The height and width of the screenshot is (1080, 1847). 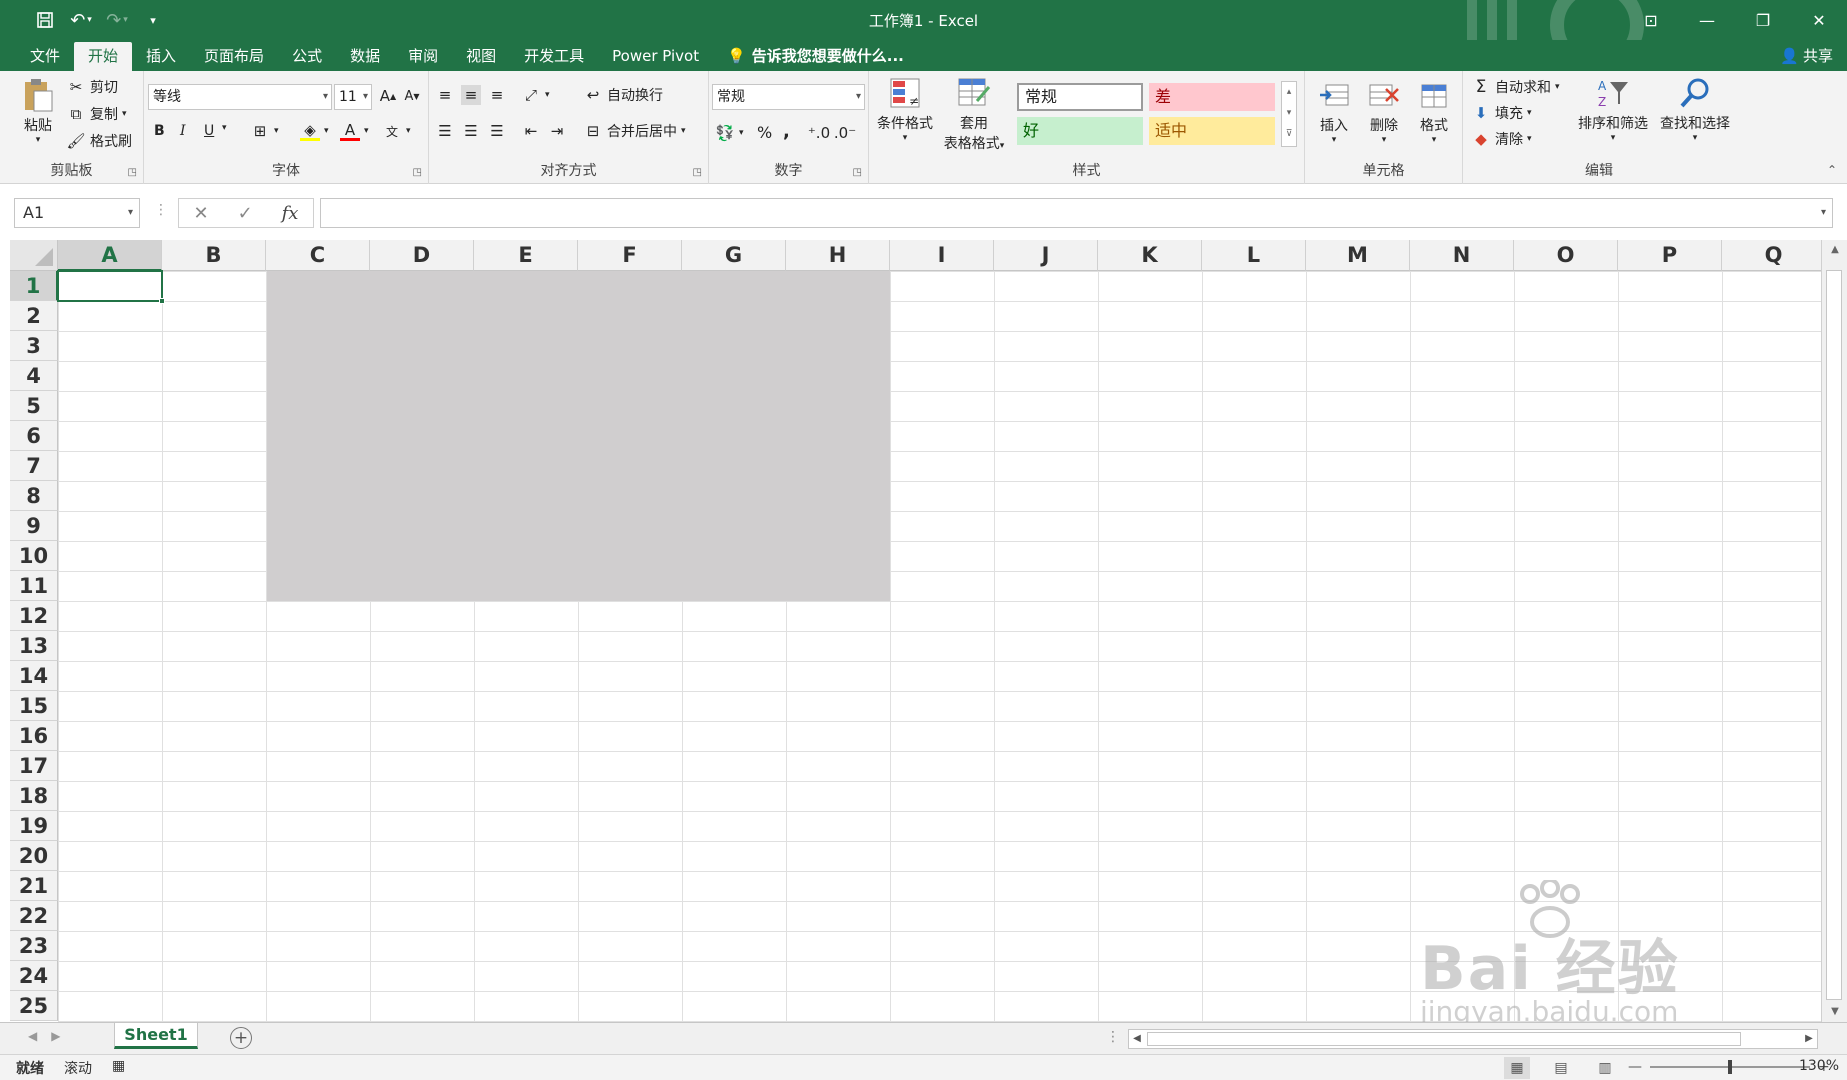 I want to click on row-header-17: 17, so click(x=34, y=766).